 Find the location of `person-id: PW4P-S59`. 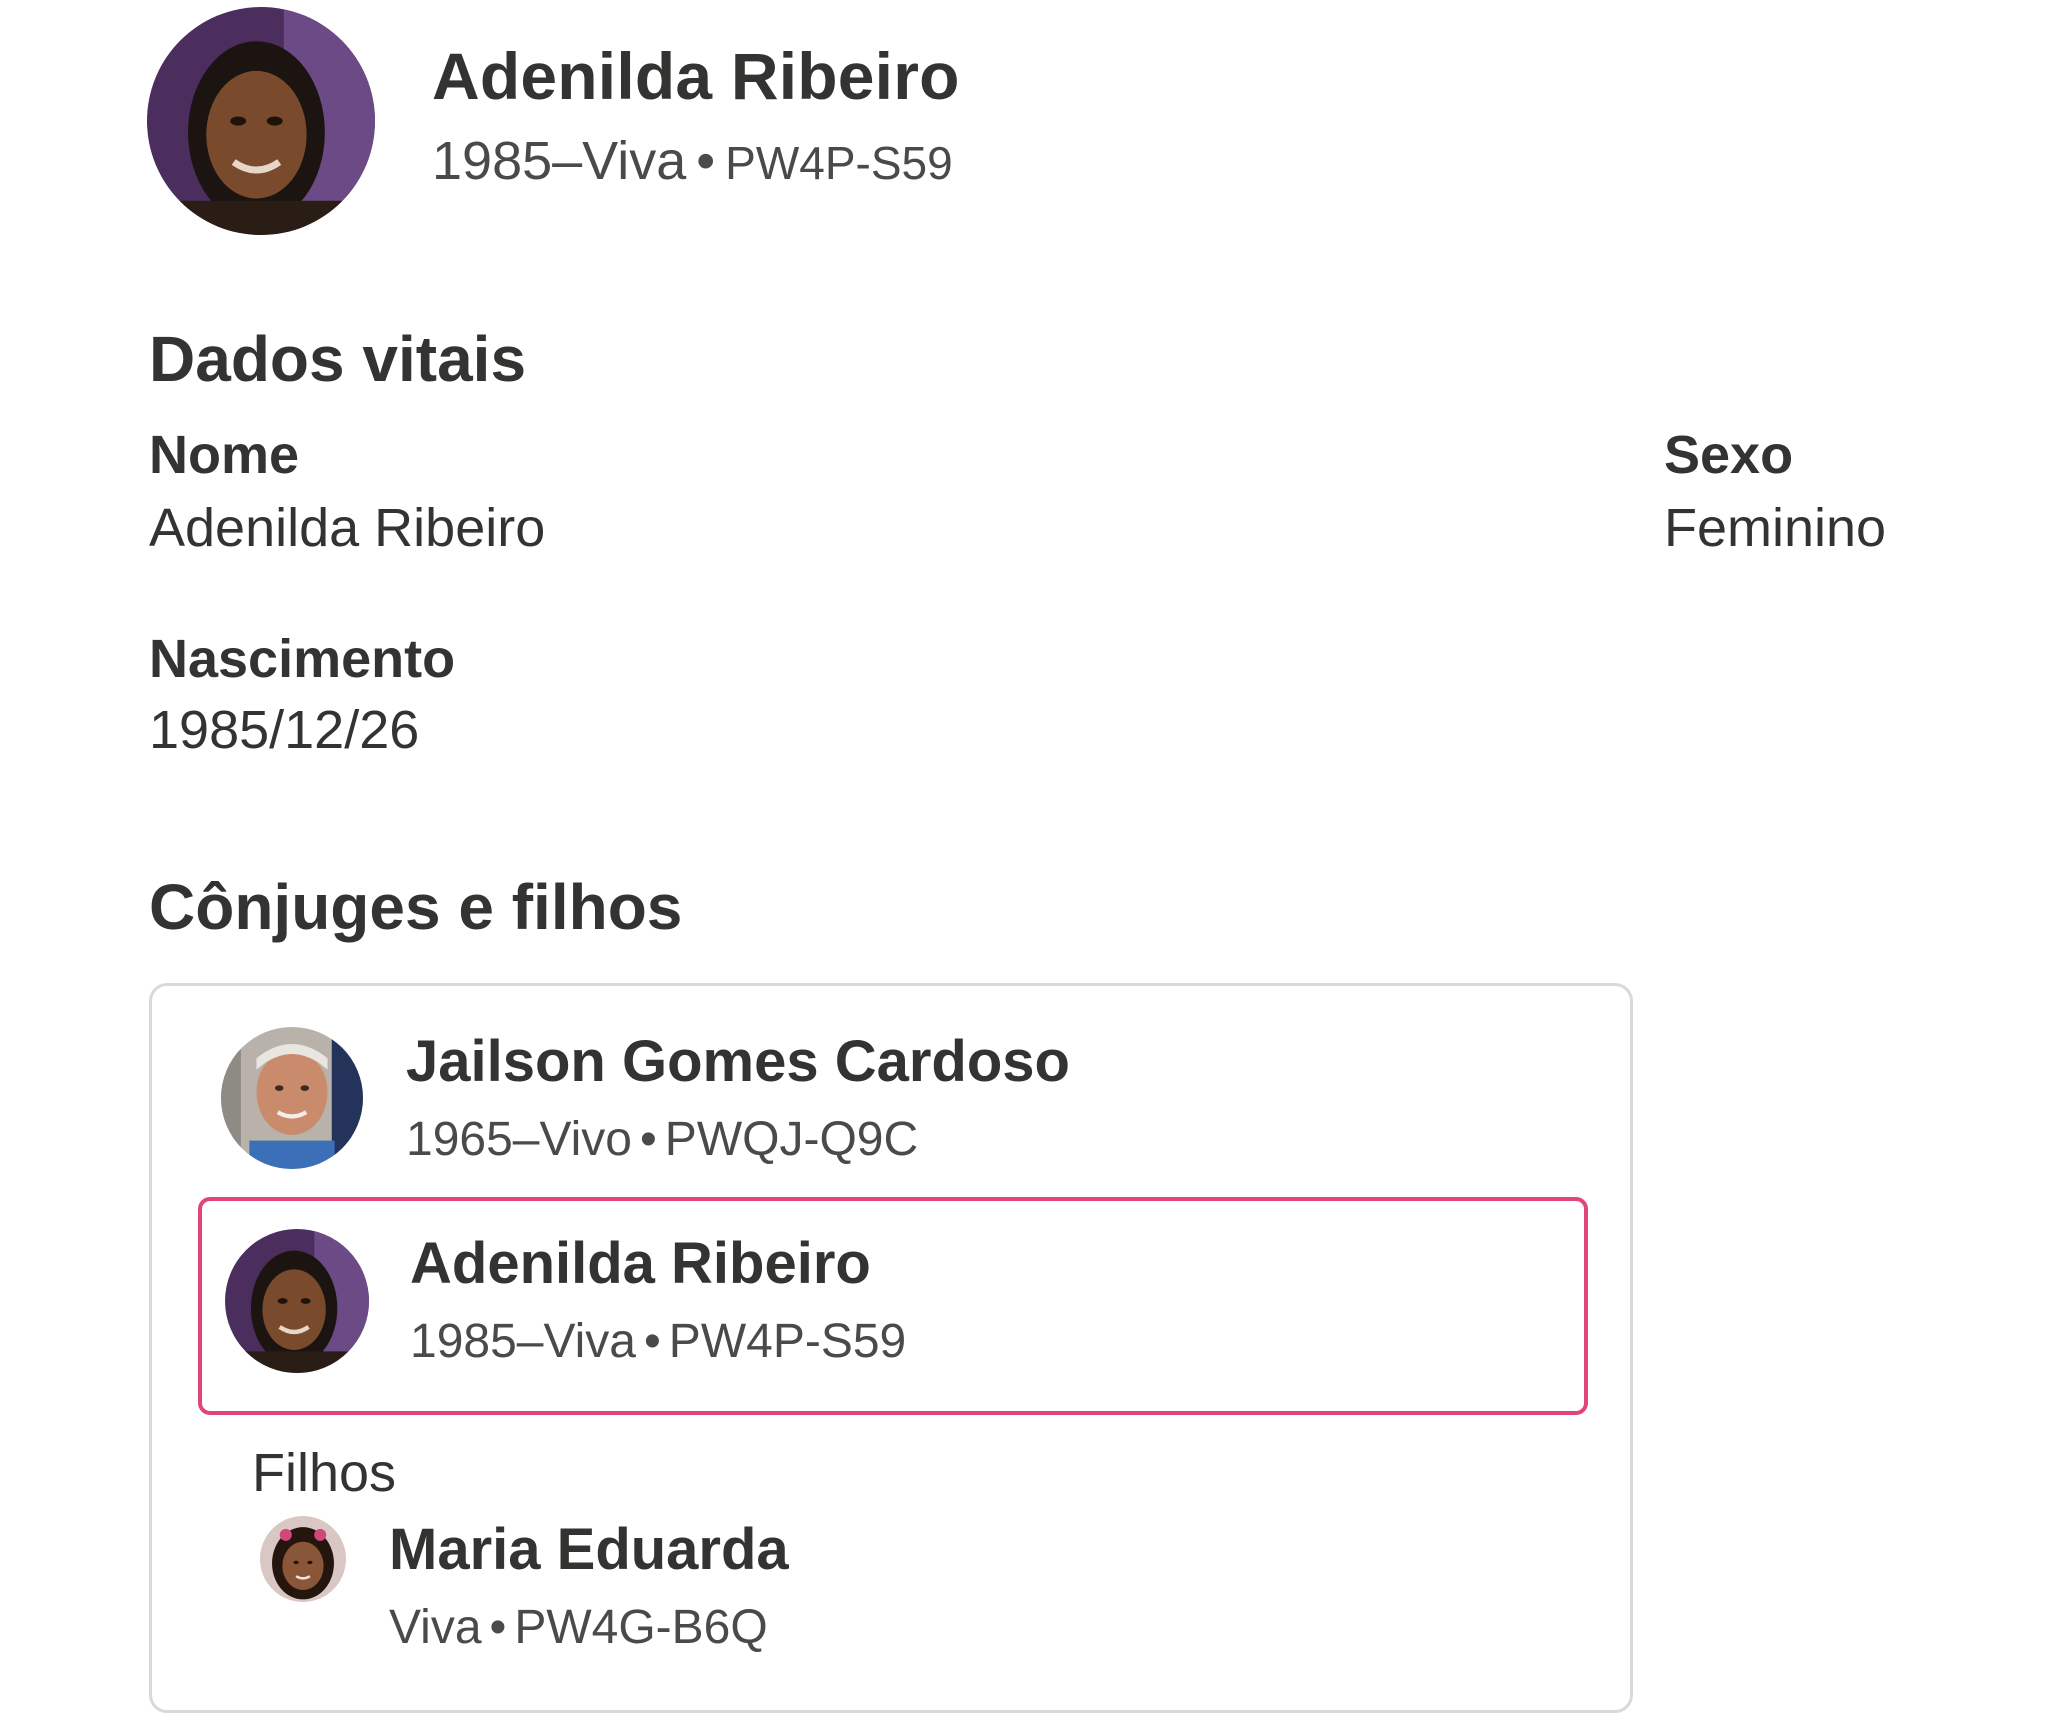

person-id: PW4P-S59 is located at coordinates (839, 163).